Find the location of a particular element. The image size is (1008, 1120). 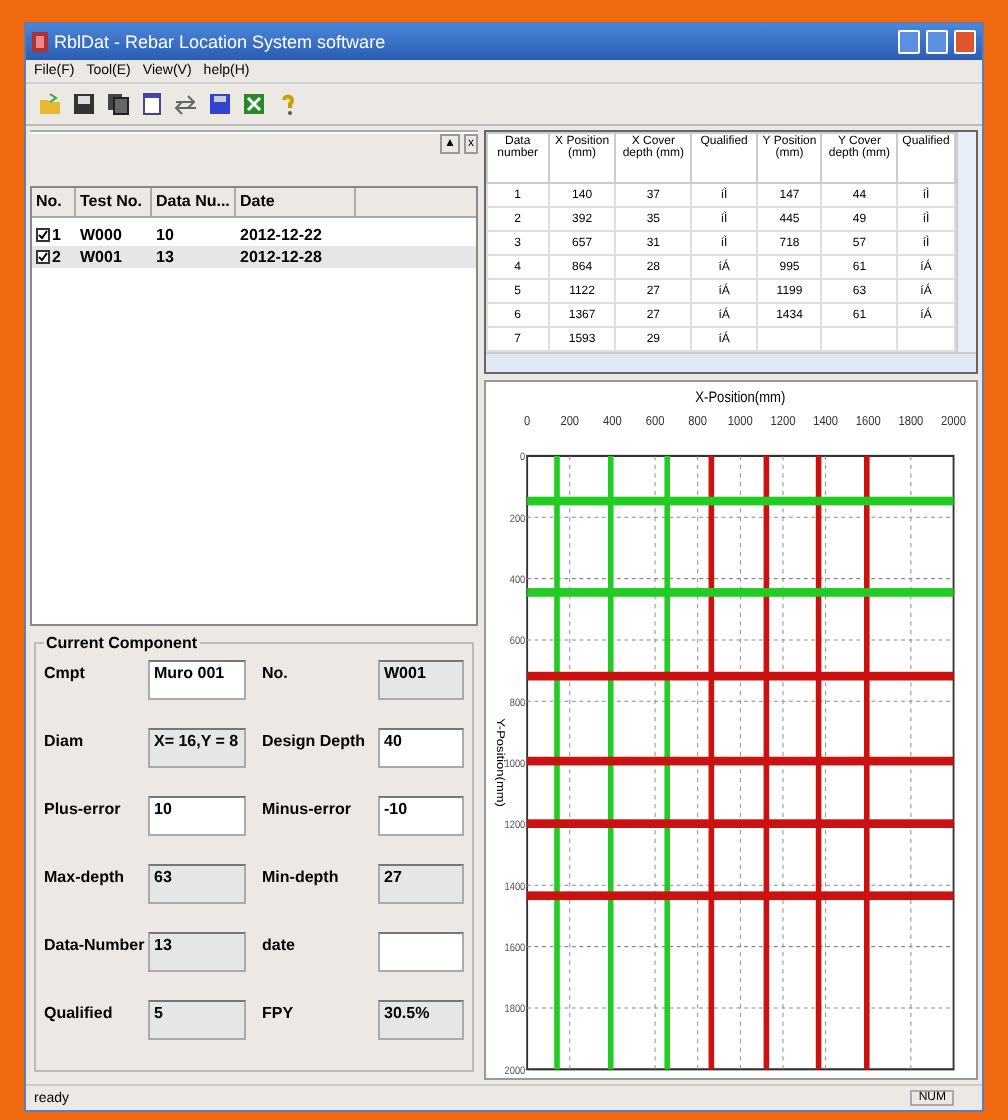

horizontal-scrollbar is located at coordinates (731, 362).